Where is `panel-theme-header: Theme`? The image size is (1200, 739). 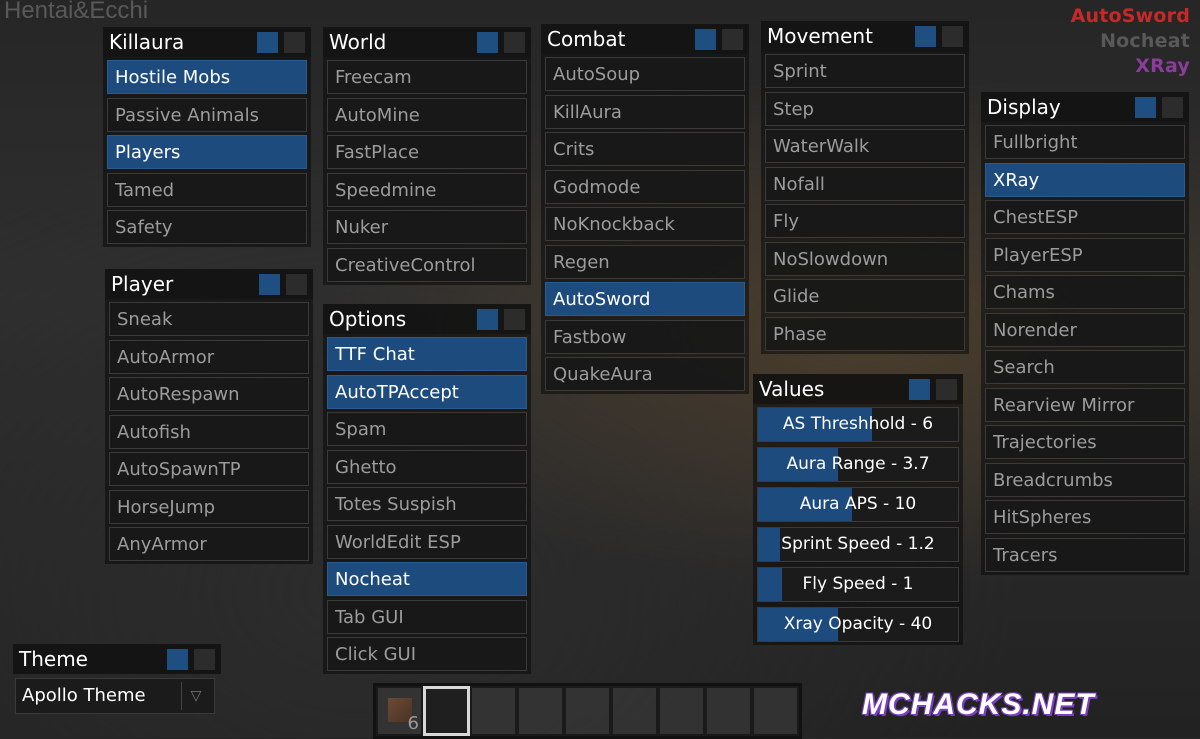
panel-theme-header: Theme is located at coordinates (117, 659).